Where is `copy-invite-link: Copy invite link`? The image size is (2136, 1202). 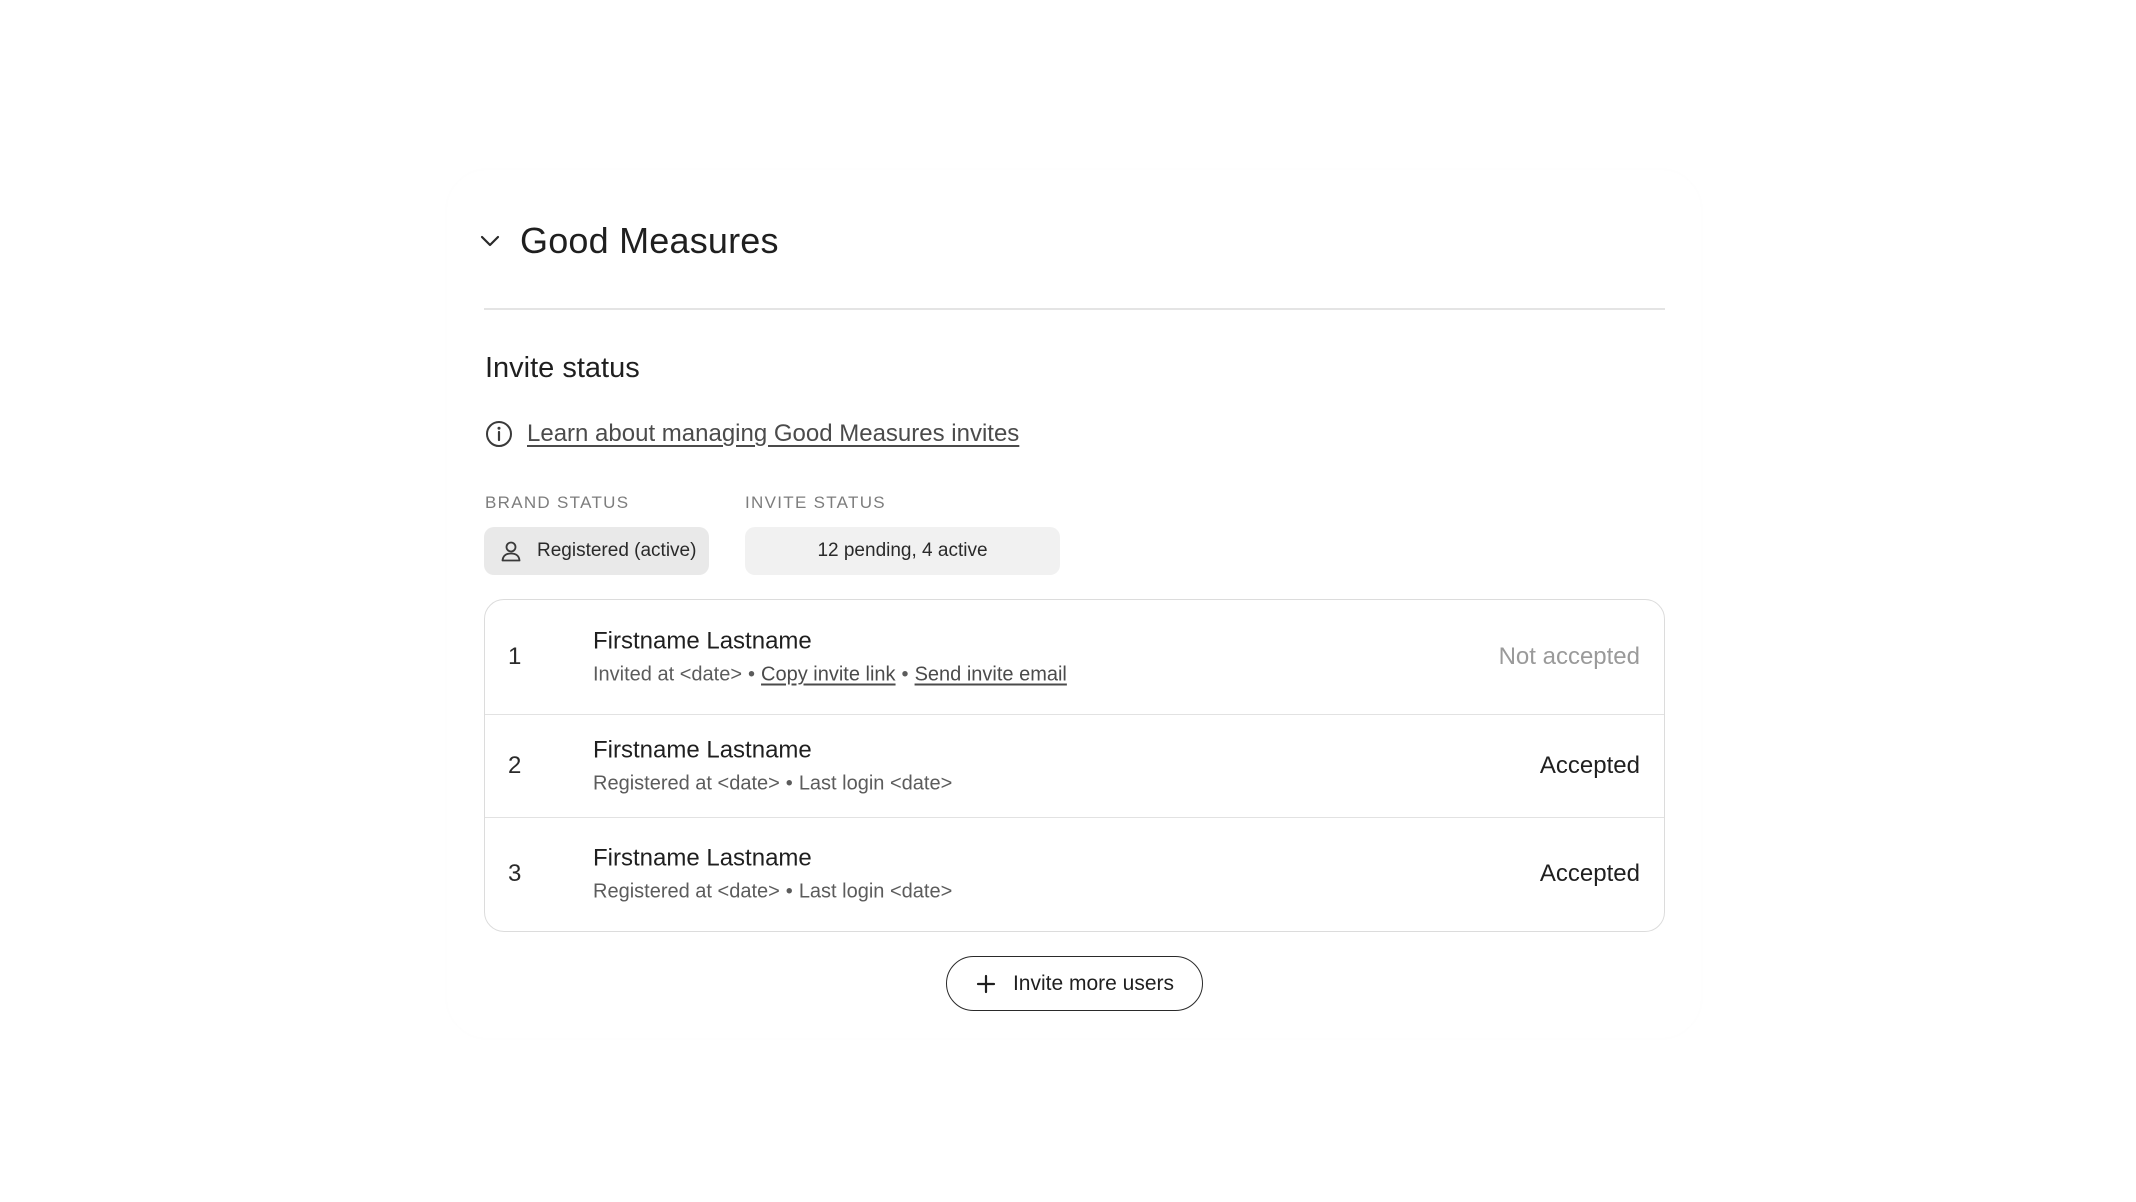 copy-invite-link: Copy invite link is located at coordinates (828, 675).